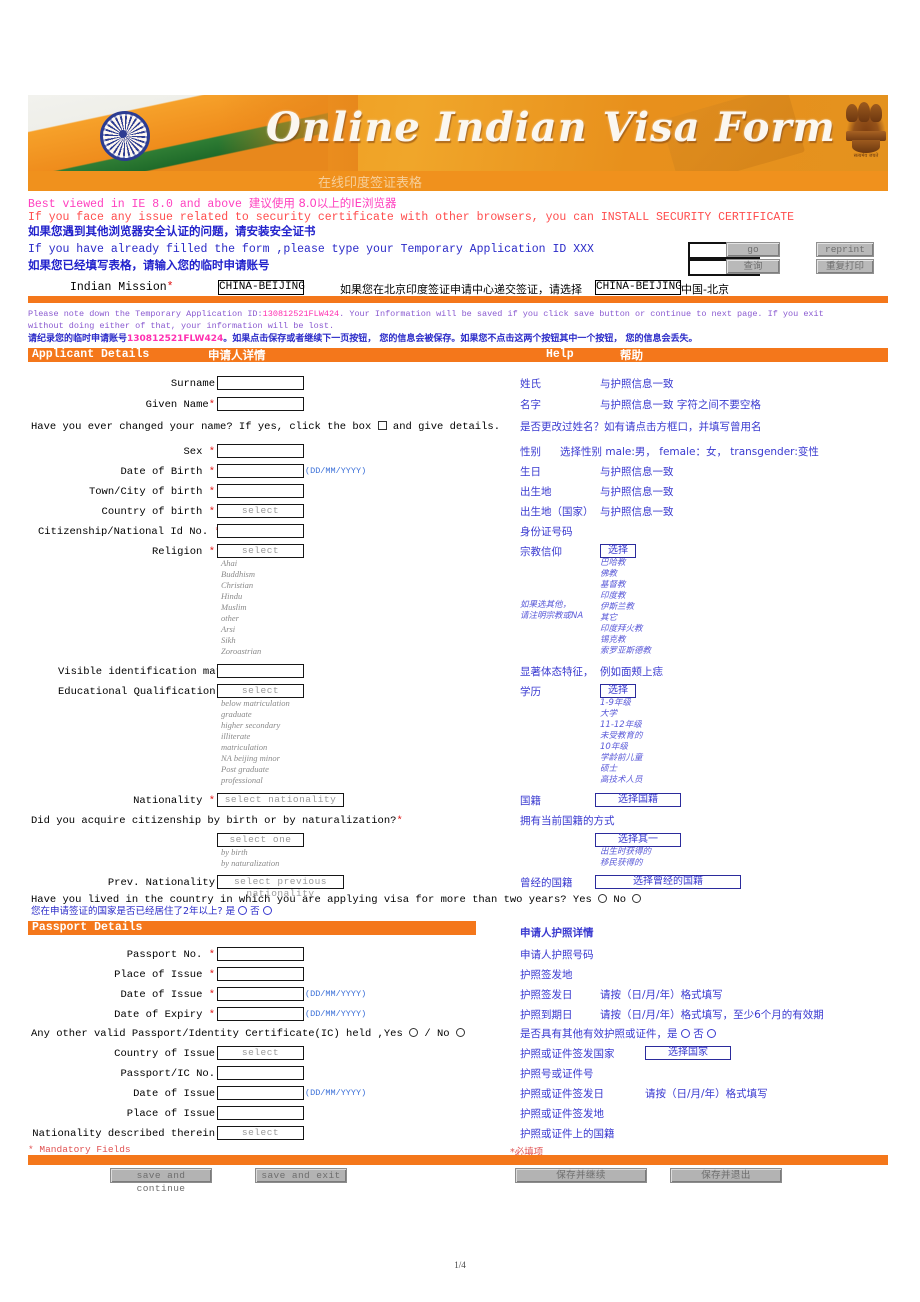 This screenshot has width=920, height=1302. I want to click on given-name-input, so click(260, 404).